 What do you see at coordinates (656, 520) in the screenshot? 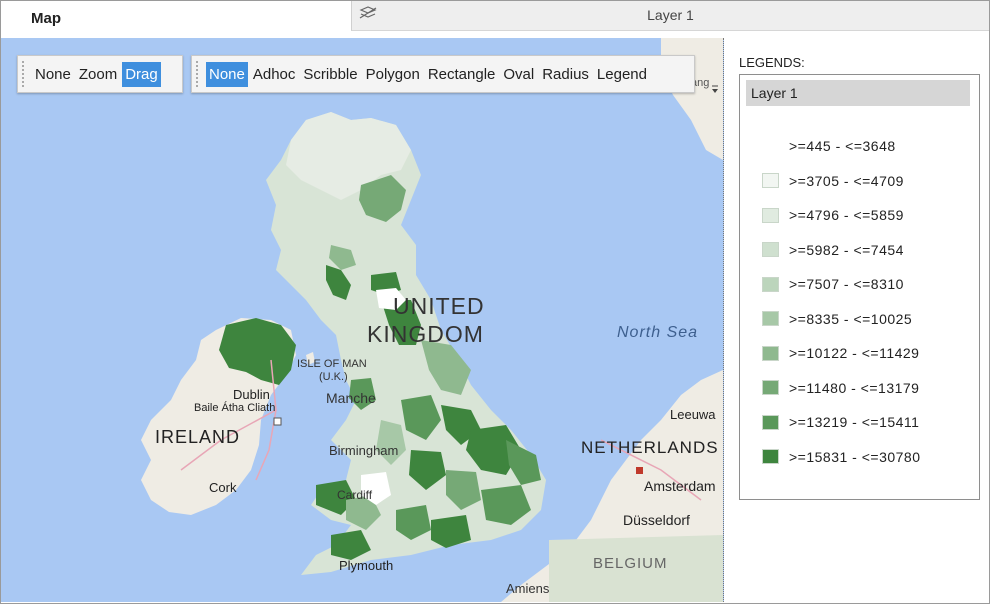
I see `label-dusseldorf: Düsseldorf` at bounding box center [656, 520].